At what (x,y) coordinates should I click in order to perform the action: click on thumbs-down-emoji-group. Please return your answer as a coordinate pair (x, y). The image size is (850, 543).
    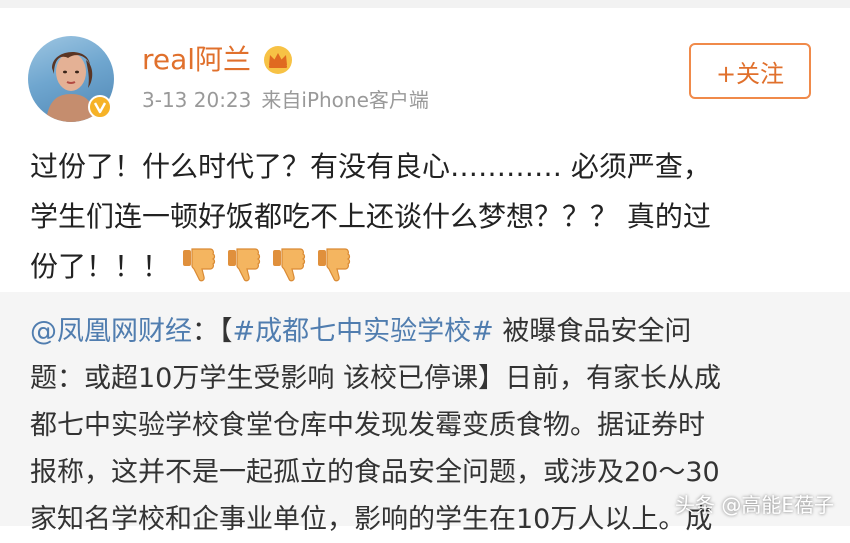
    Looking at the image, I should click on (266, 264).